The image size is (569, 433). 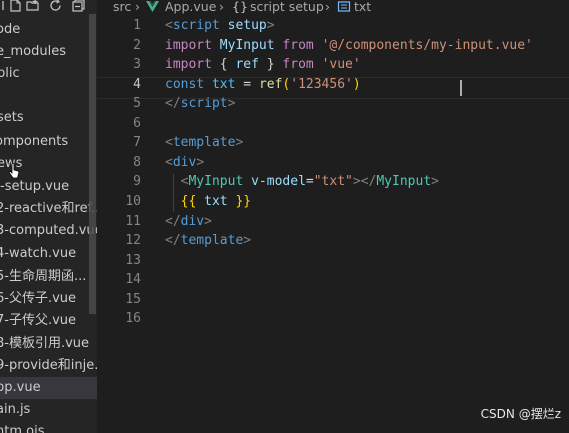 I want to click on collapse-all-icon, so click(x=78, y=6).